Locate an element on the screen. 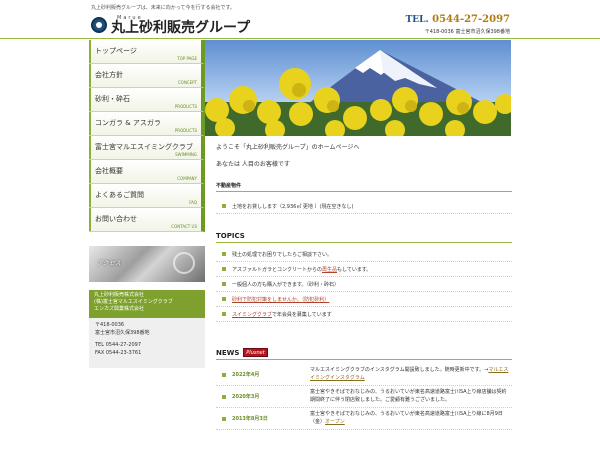 Image resolution: width=600 pixels, height=450 pixels. group-companies: 丸上砂利販売株式会社 (株)富士宮マルエスイミングクラブ エンカズ興業株式会社 is located at coordinates (147, 304).